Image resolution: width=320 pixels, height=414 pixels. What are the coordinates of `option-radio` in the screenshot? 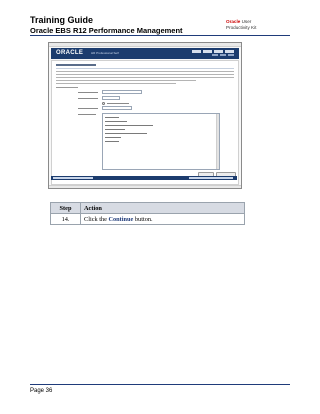 It's located at (103, 103).